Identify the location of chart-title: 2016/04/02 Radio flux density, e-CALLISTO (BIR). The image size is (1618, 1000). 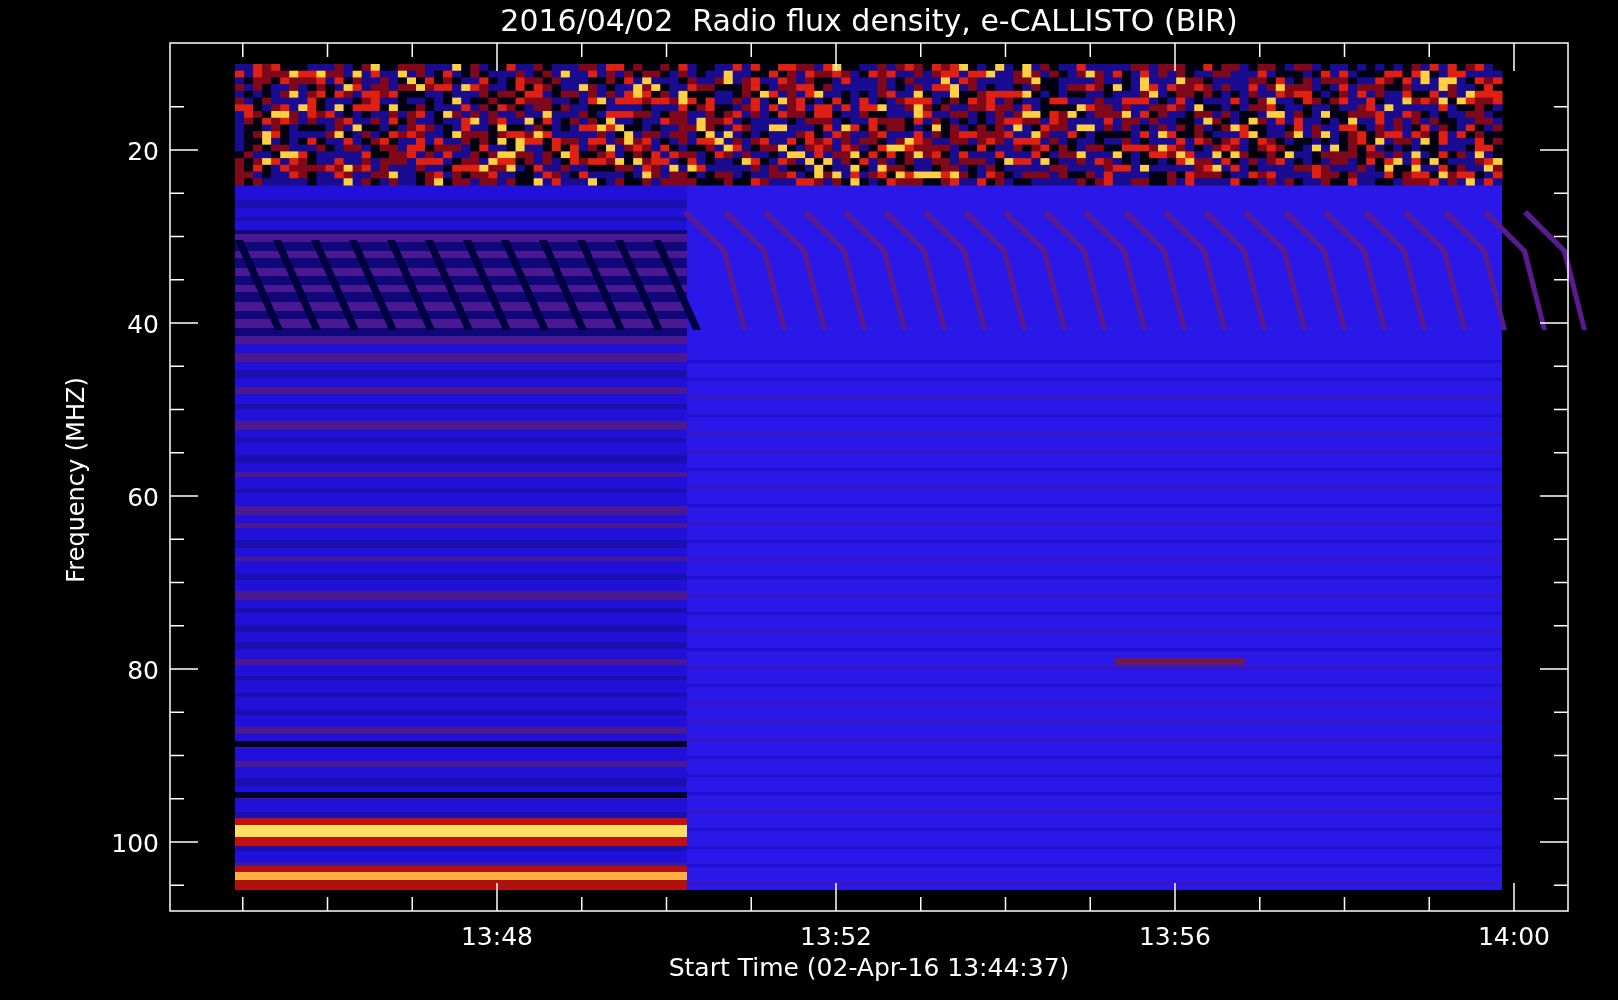
(869, 20).